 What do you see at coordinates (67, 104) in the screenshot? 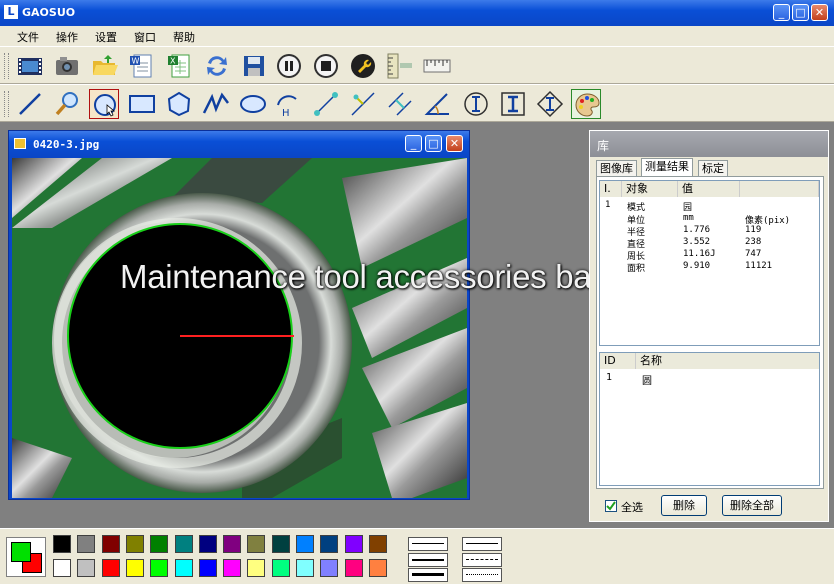
I see `zoom-tool-icon` at bounding box center [67, 104].